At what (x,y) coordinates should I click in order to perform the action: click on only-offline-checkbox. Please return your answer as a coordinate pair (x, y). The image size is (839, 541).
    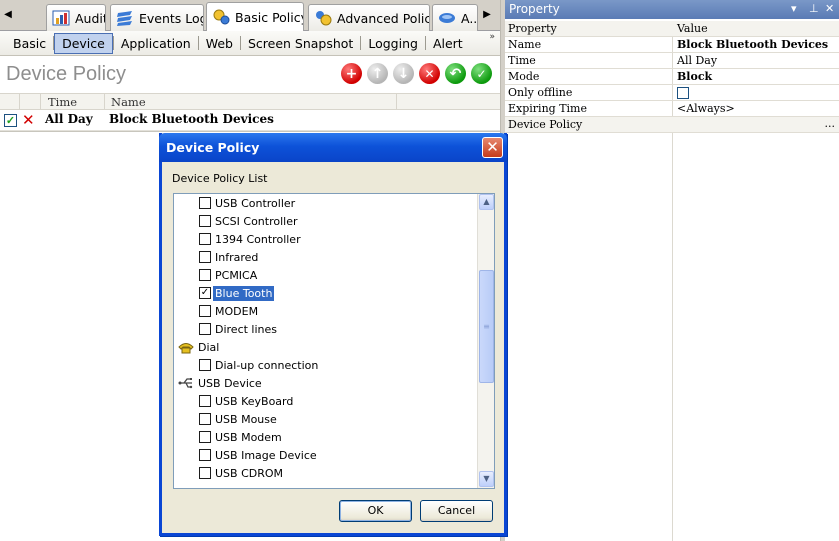
    Looking at the image, I should click on (683, 93).